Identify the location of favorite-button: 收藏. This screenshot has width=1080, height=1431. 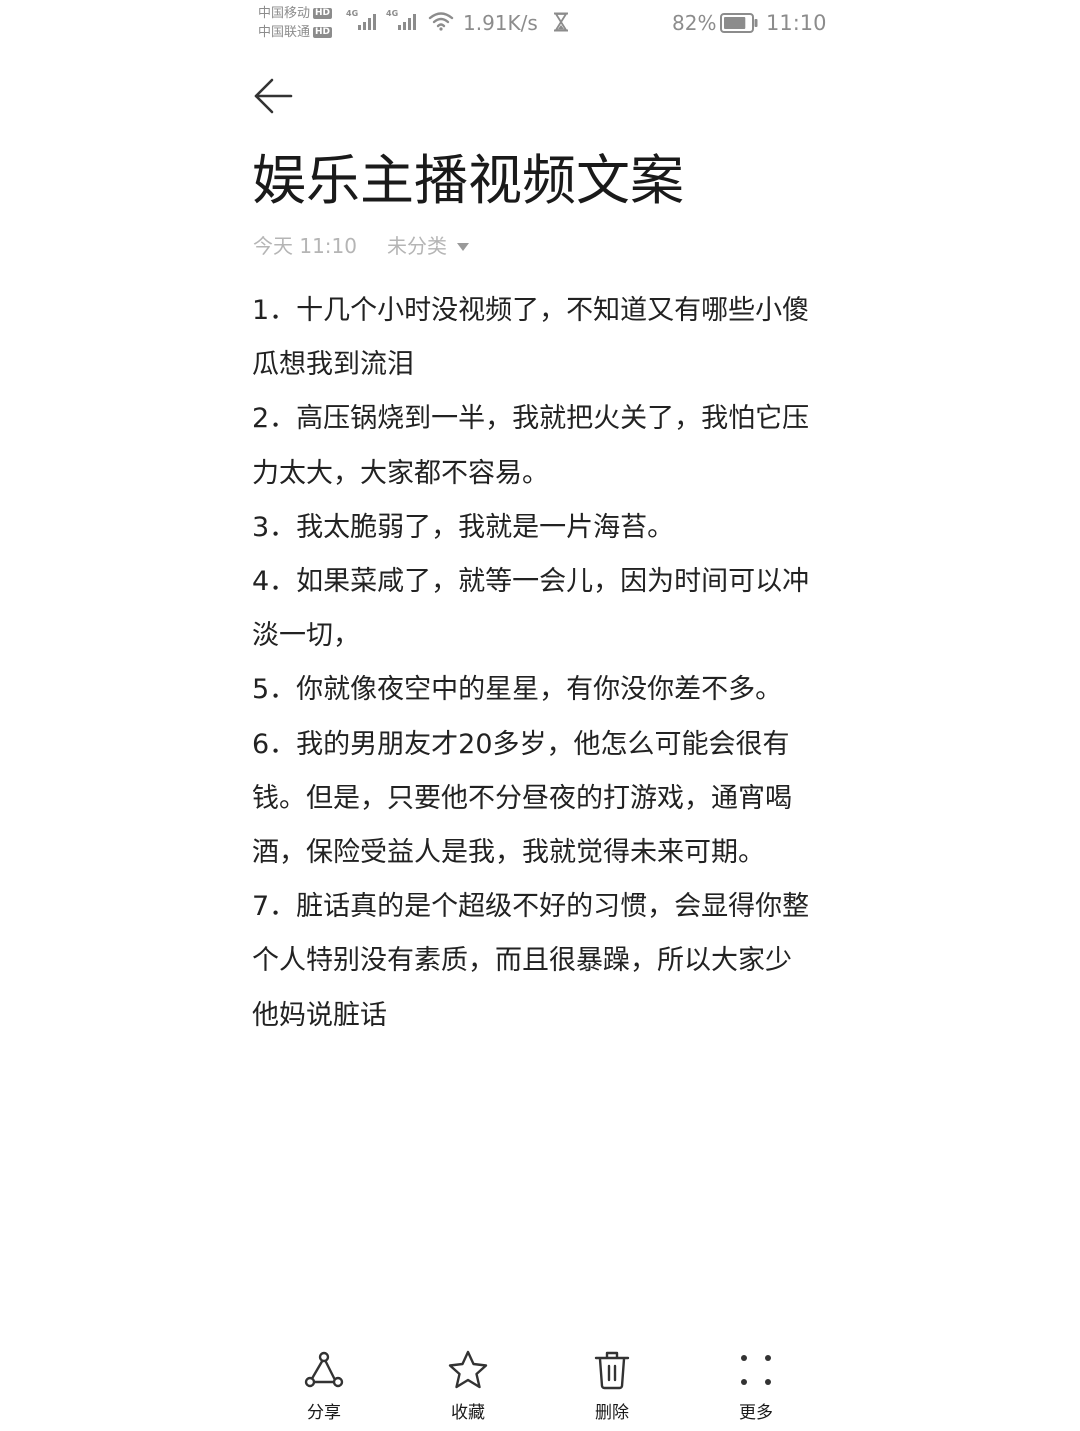
(468, 1388).